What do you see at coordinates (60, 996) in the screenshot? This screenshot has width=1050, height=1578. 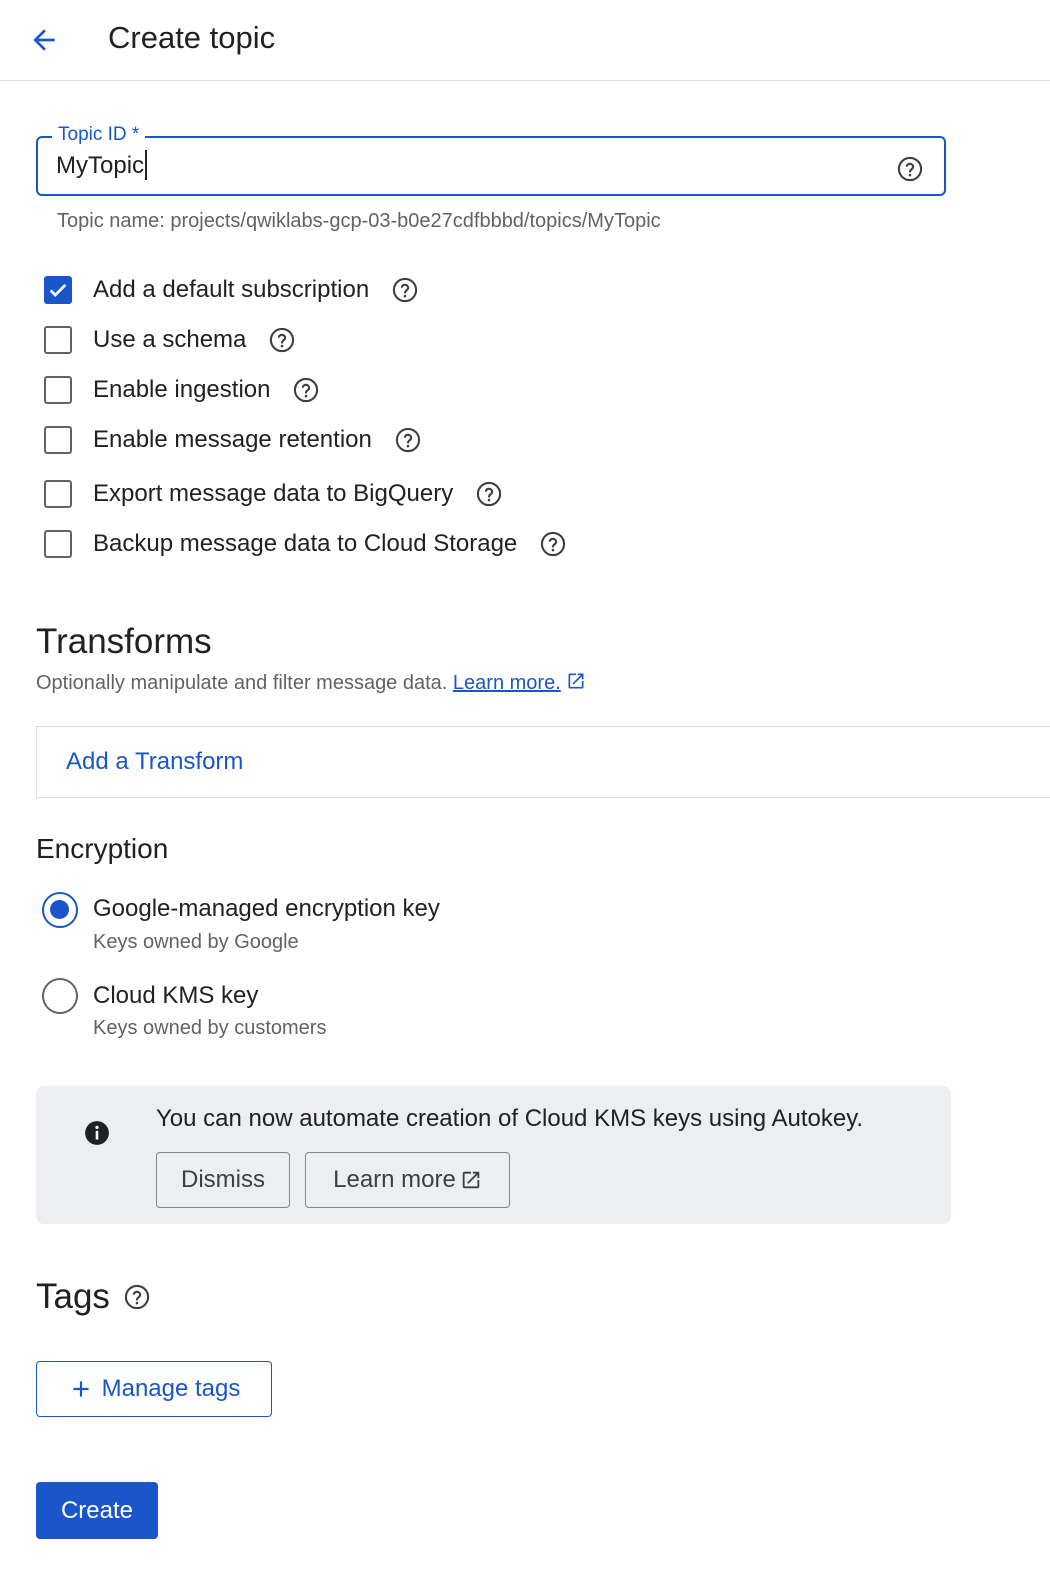 I see `radio-cloud-kms-key` at bounding box center [60, 996].